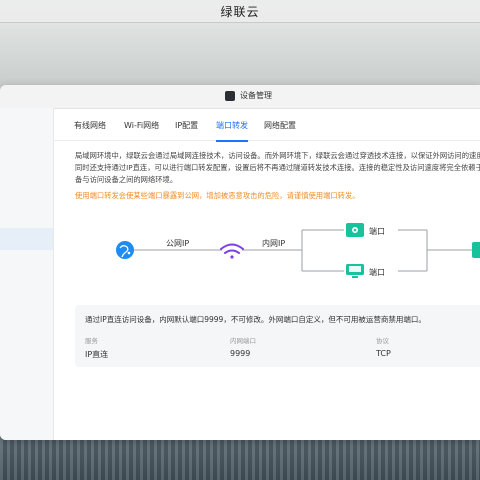  I want to click on cell-service: IP直连, so click(97, 354).